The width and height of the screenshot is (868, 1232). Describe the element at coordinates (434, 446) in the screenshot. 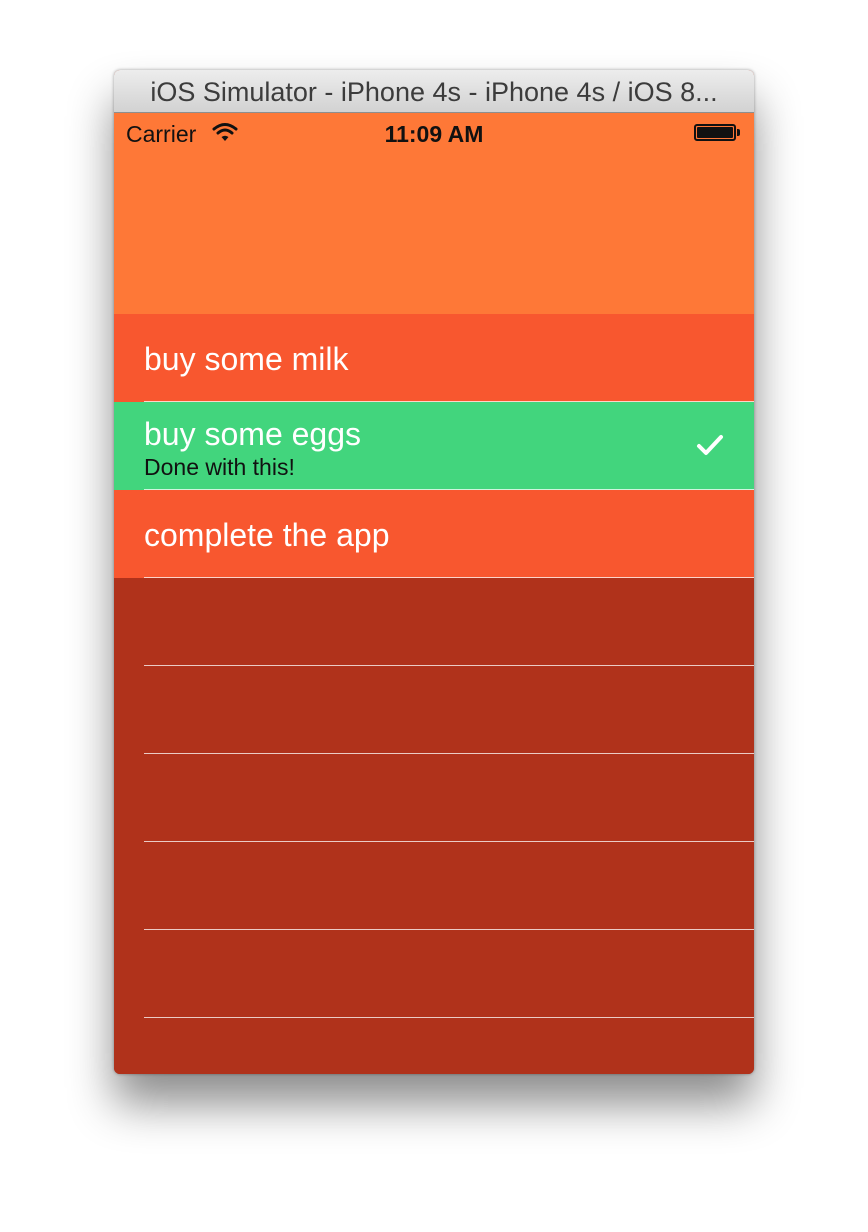

I see `todo-row-done: buy some eggs Done with this!` at that location.